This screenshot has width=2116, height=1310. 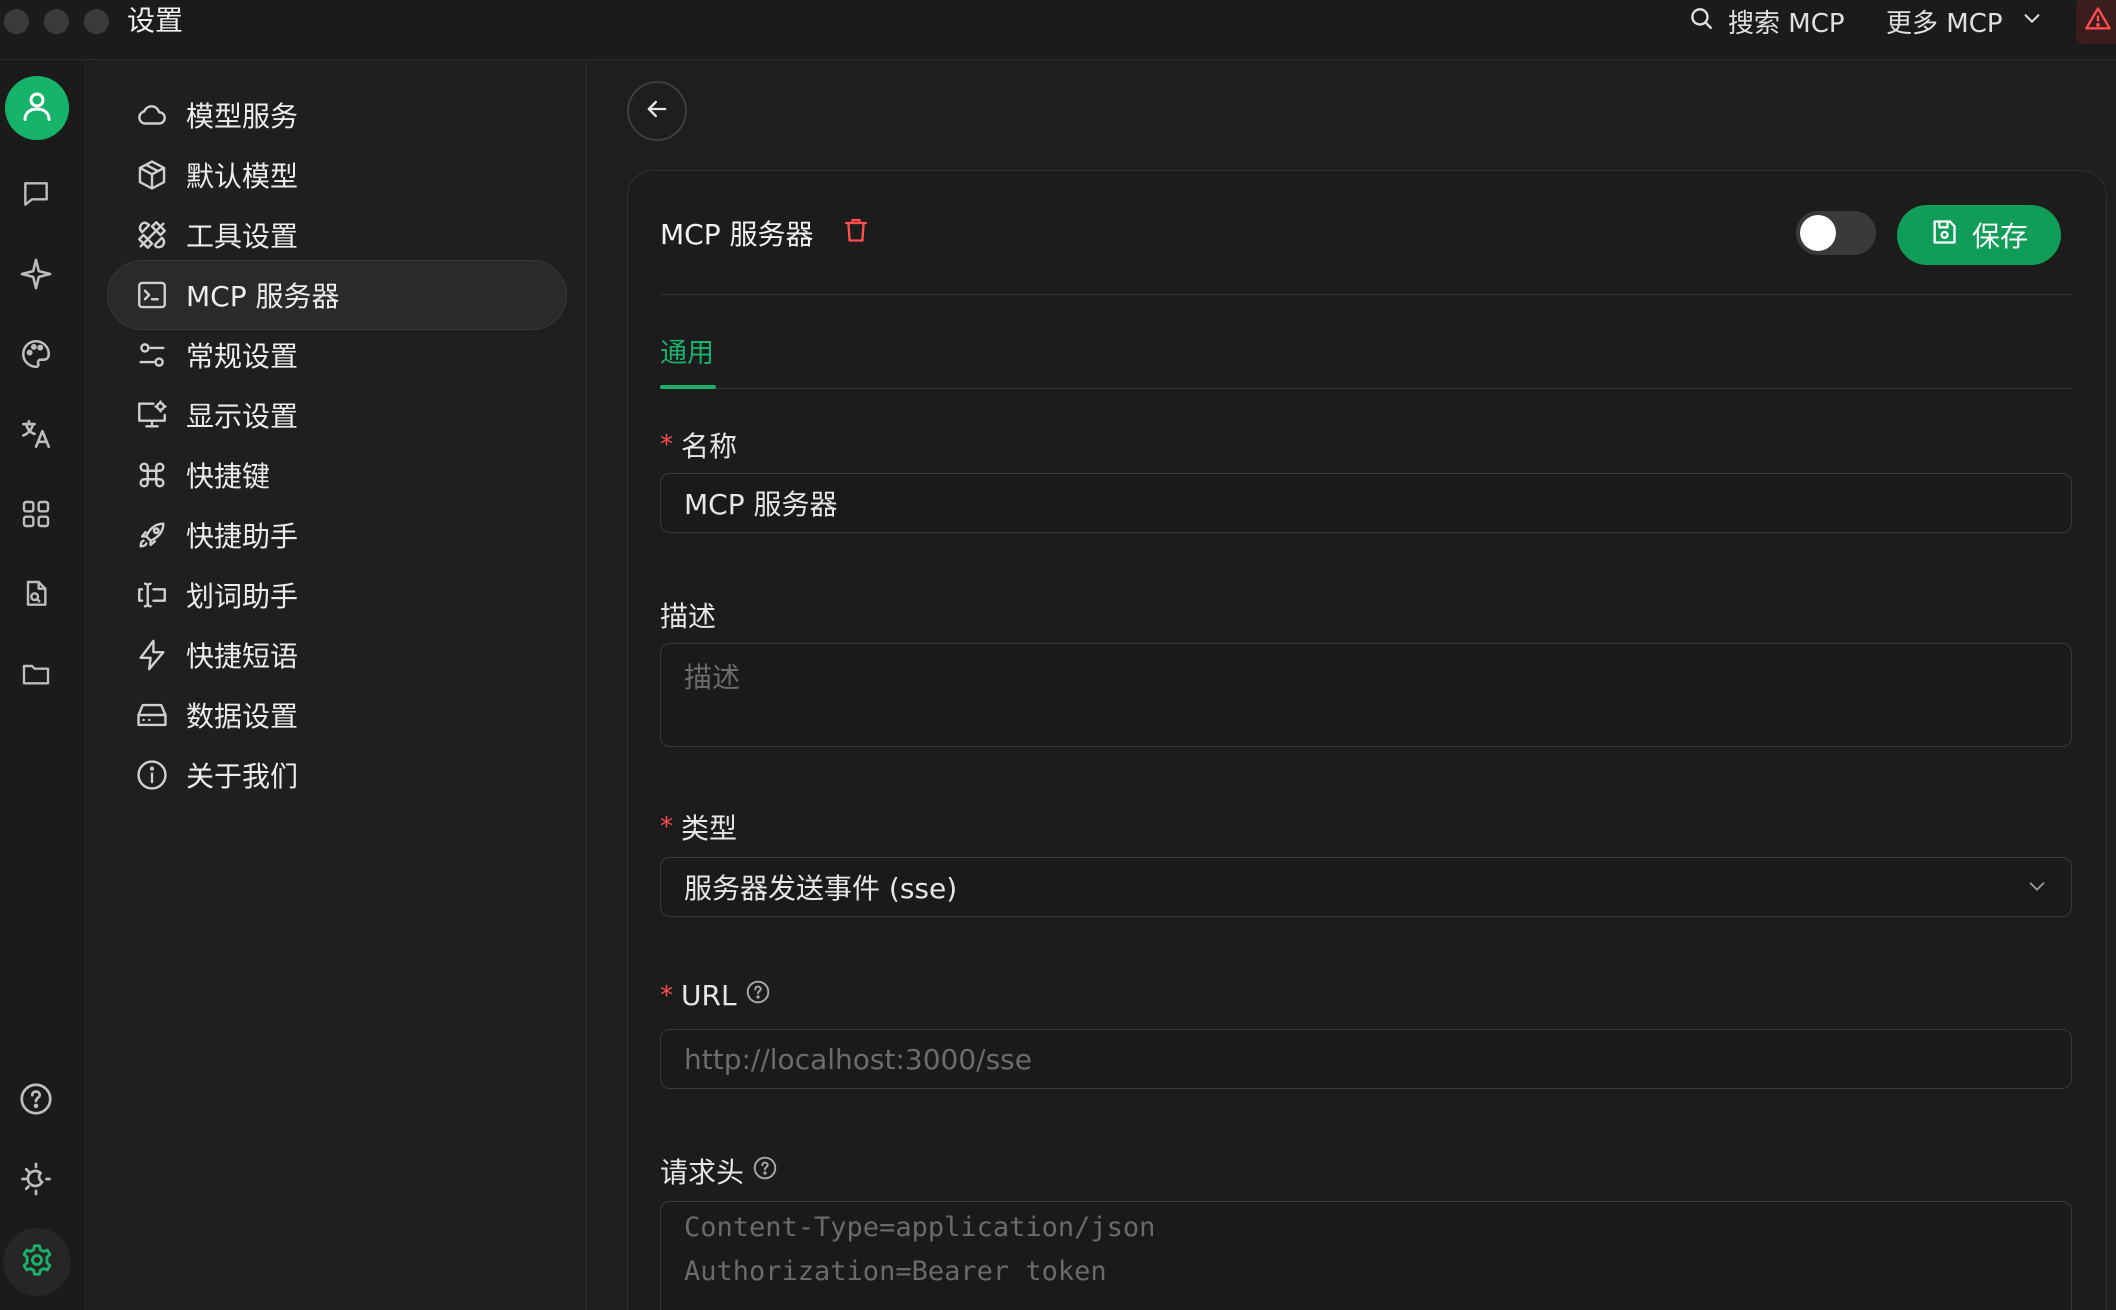 What do you see at coordinates (687, 359) in the screenshot?
I see `tab-general: 通用` at bounding box center [687, 359].